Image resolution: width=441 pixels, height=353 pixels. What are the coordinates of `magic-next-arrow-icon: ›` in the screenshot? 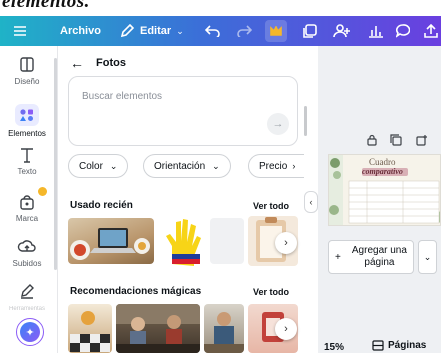 It's located at (286, 329).